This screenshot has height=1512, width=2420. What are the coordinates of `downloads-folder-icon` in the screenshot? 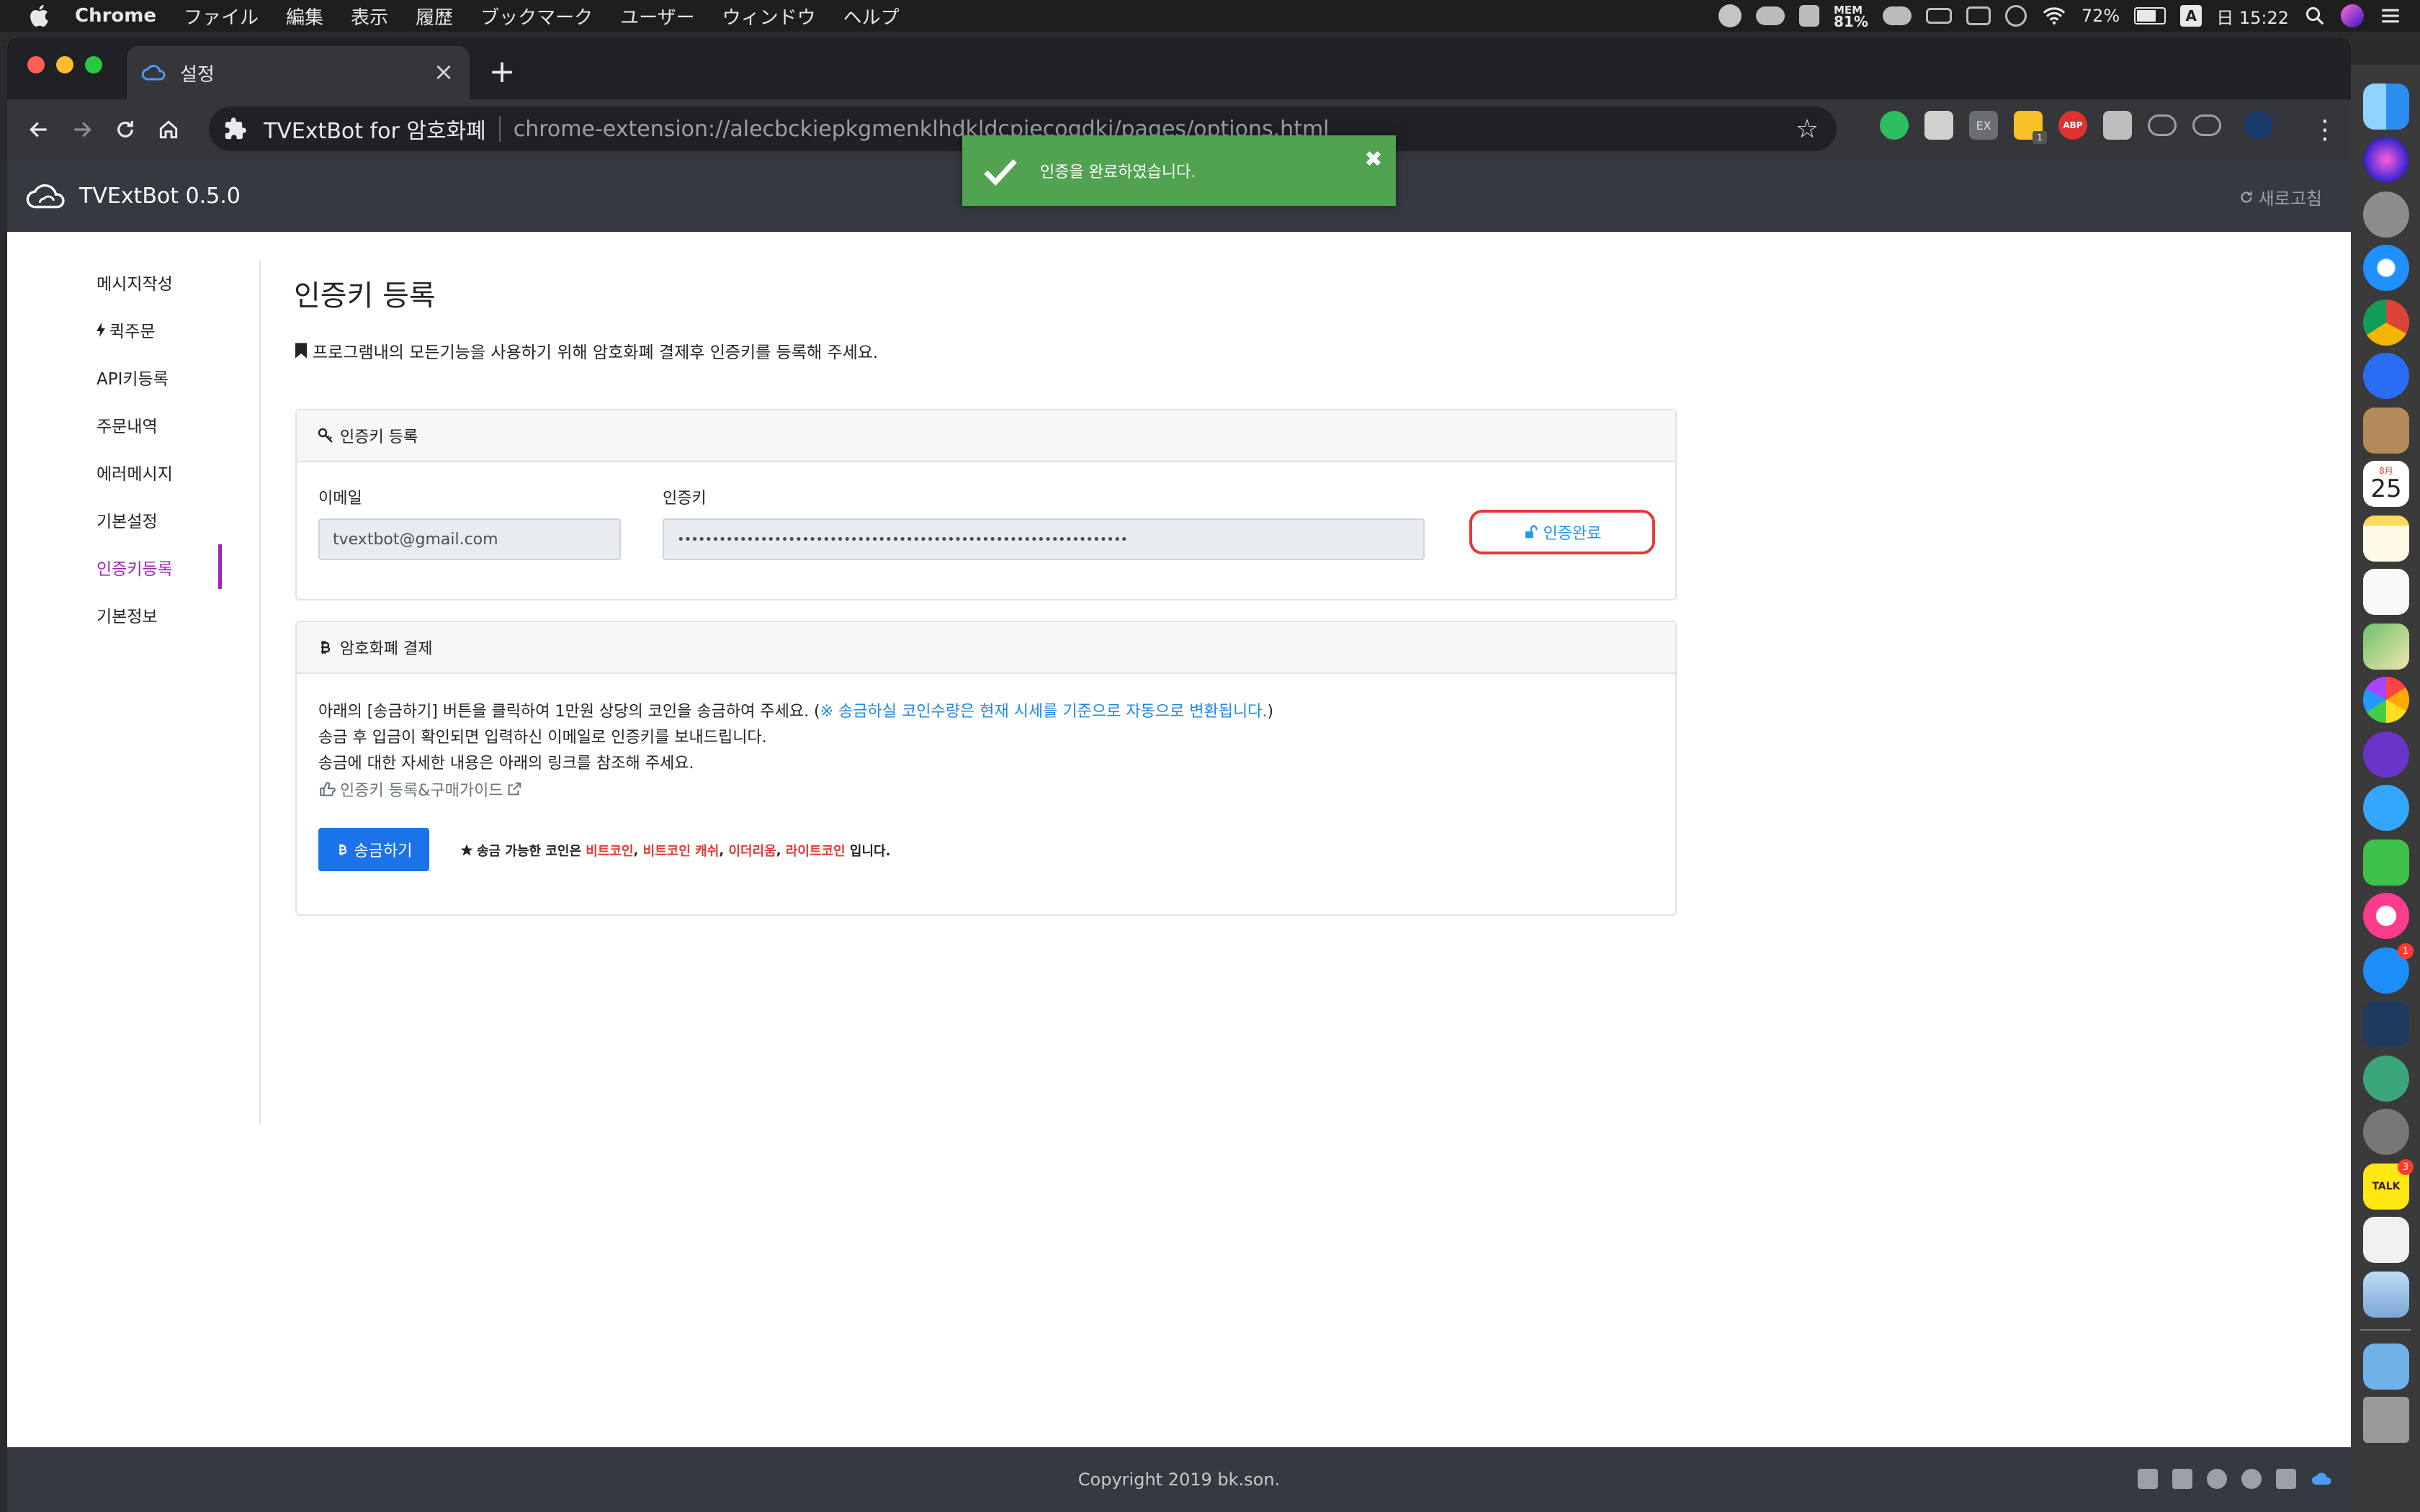 It's located at (2386, 1367).